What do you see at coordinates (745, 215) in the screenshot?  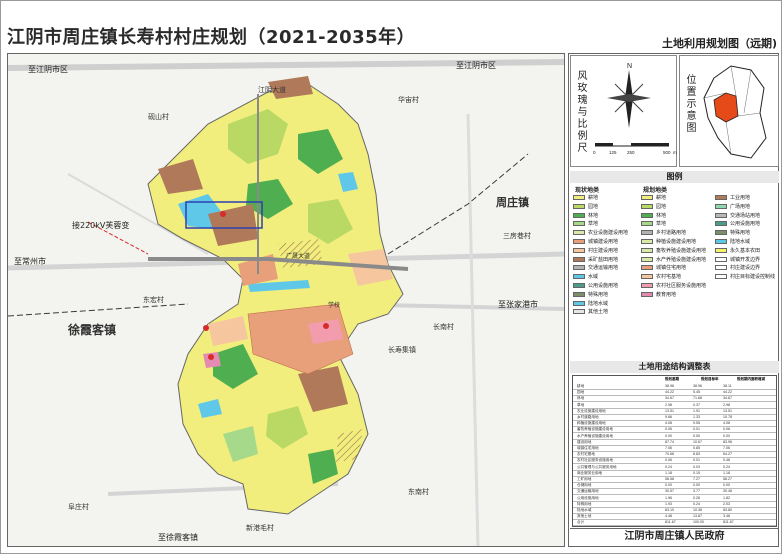 I see `legend-label: 交通场站用地` at bounding box center [745, 215].